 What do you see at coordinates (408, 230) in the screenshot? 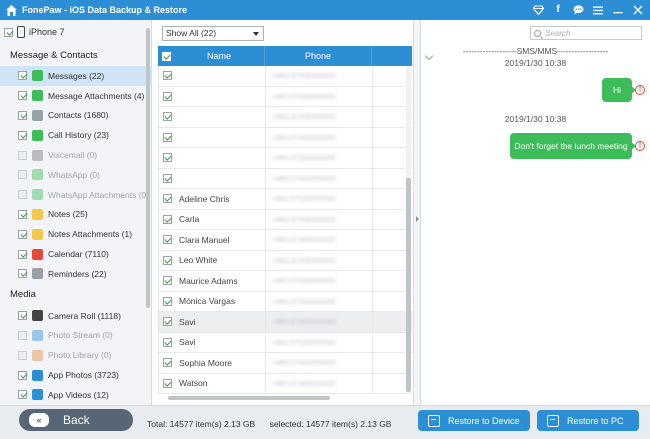
I see `list-vertical-scrollbar` at bounding box center [408, 230].